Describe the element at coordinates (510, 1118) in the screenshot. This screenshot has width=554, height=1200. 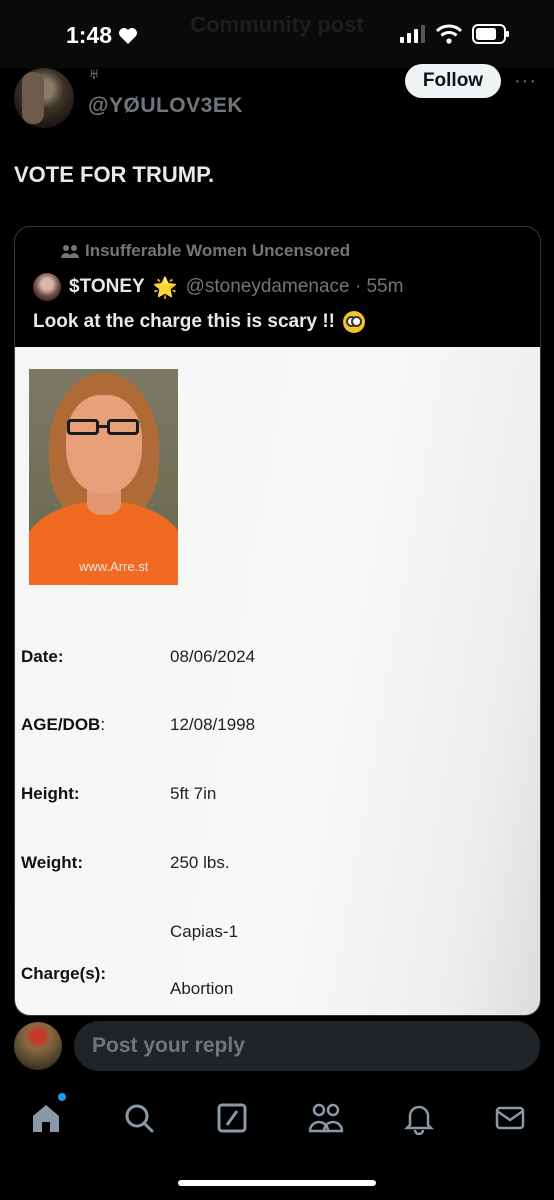
I see `messages-icon` at that location.